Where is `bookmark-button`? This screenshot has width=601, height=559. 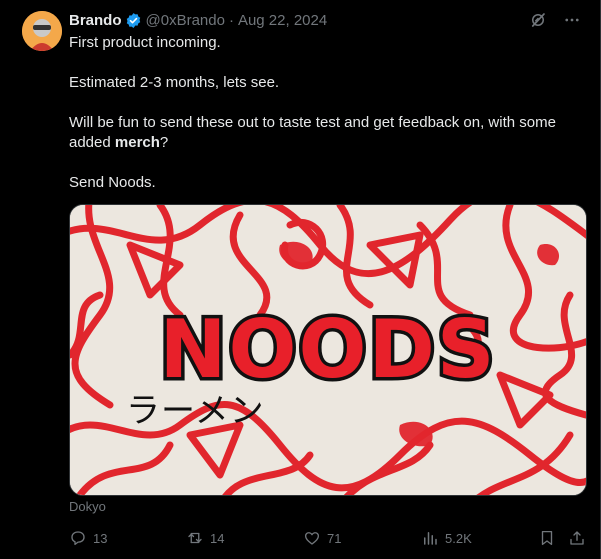 bookmark-button is located at coordinates (547, 538).